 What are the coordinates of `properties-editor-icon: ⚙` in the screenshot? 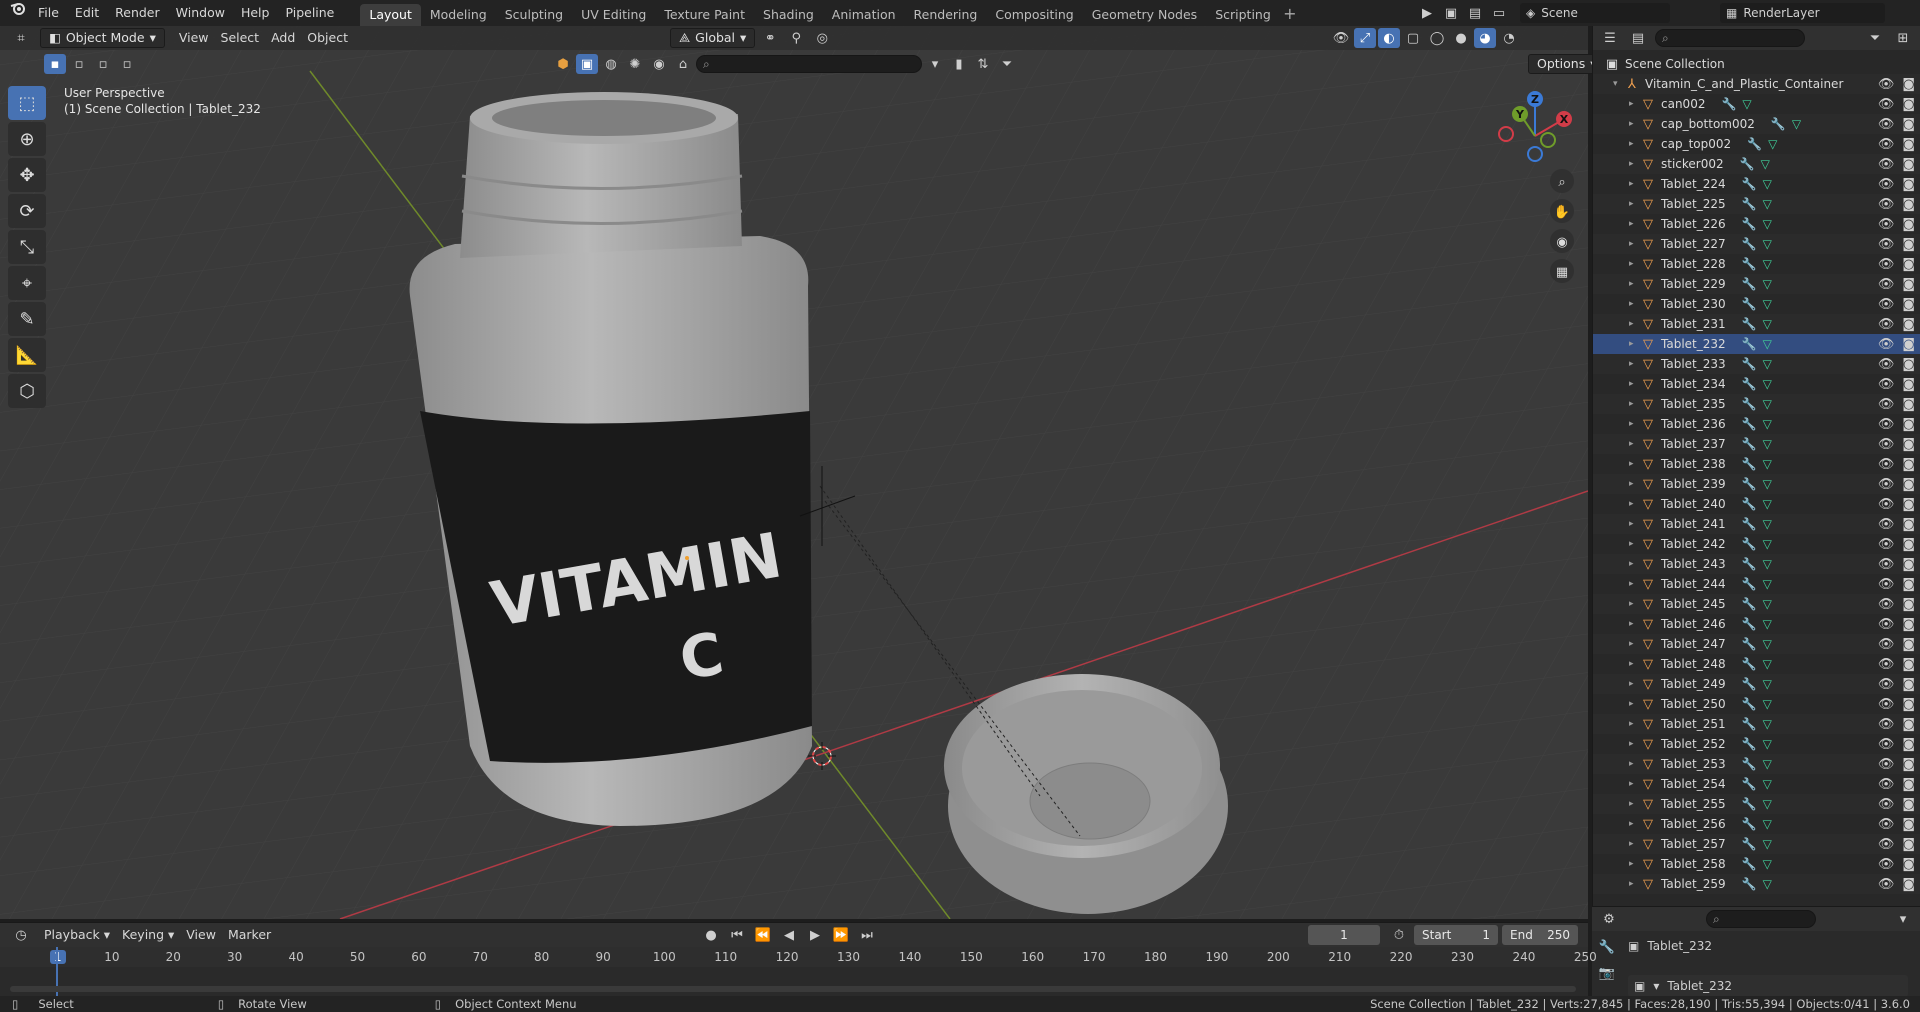 It's located at (1609, 919).